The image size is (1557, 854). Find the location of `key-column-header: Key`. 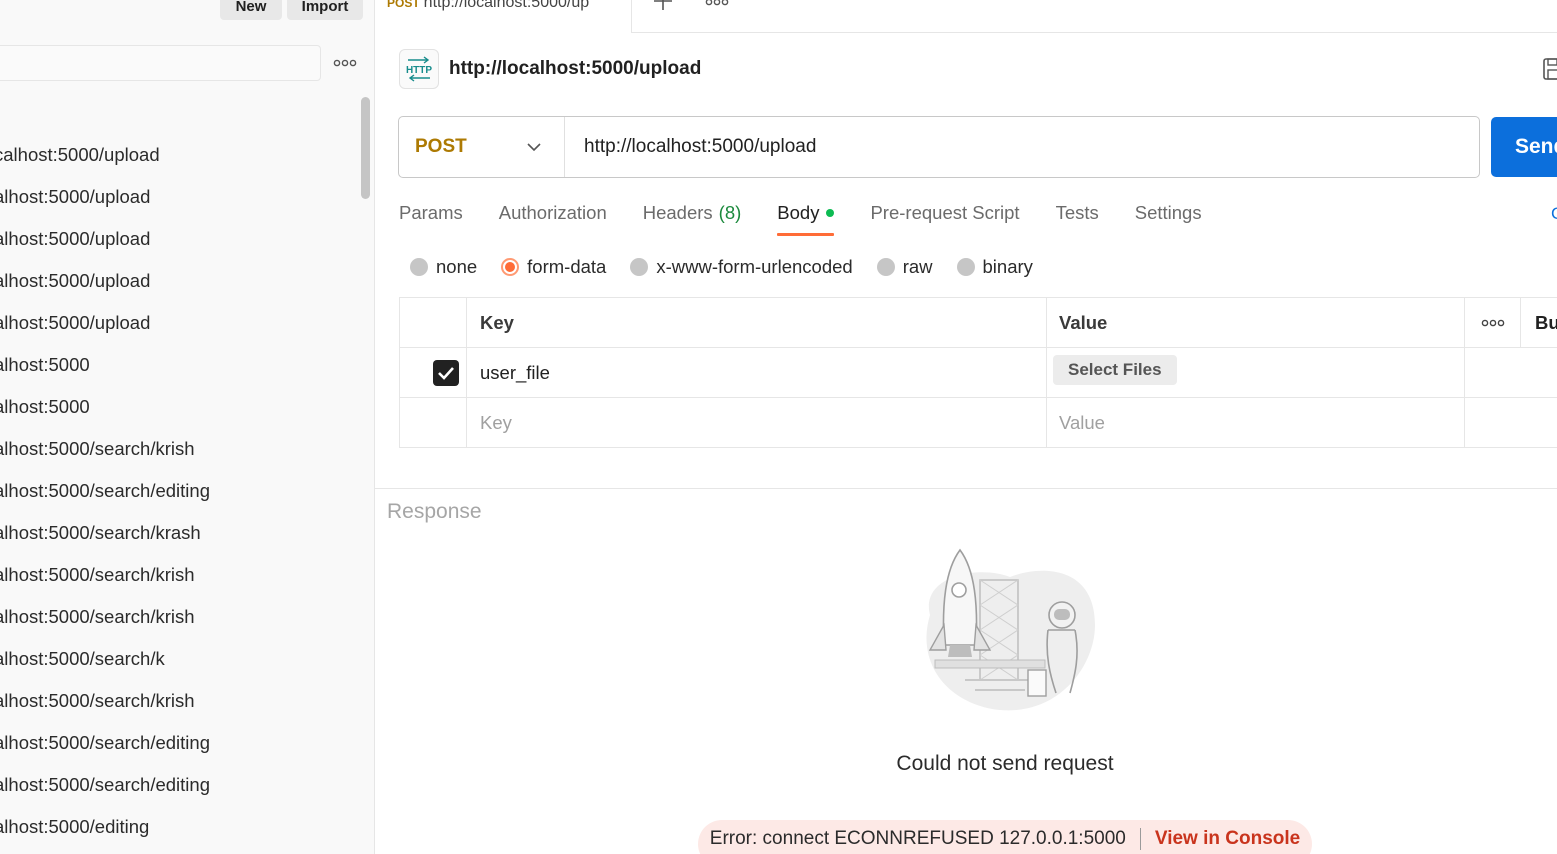

key-column-header: Key is located at coordinates (757, 322).